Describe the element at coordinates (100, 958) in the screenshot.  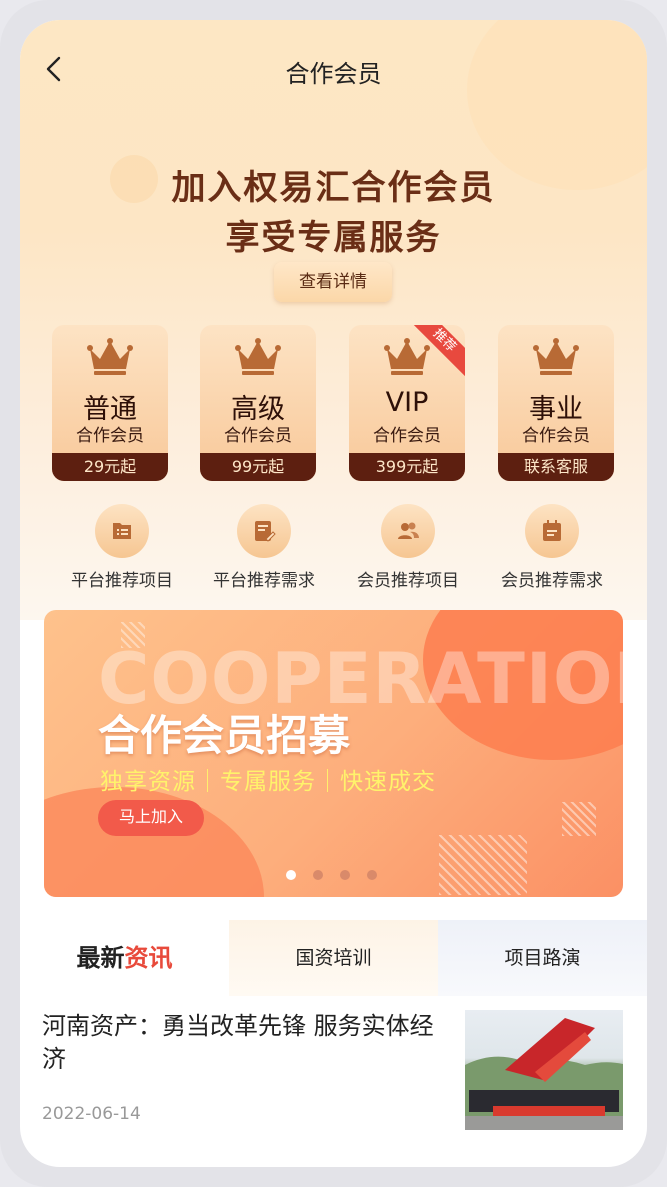
I see `tab-label: 最新` at that location.